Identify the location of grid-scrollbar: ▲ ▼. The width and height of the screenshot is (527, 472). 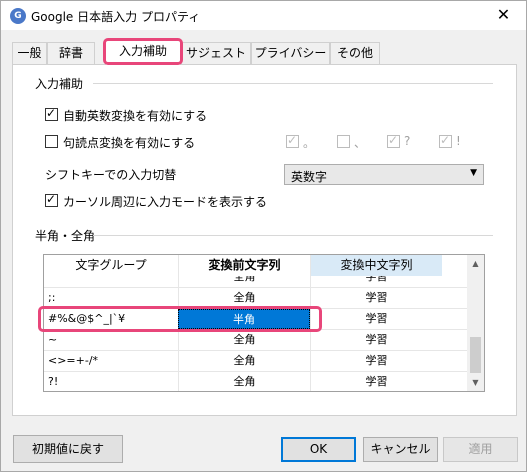
(475, 323).